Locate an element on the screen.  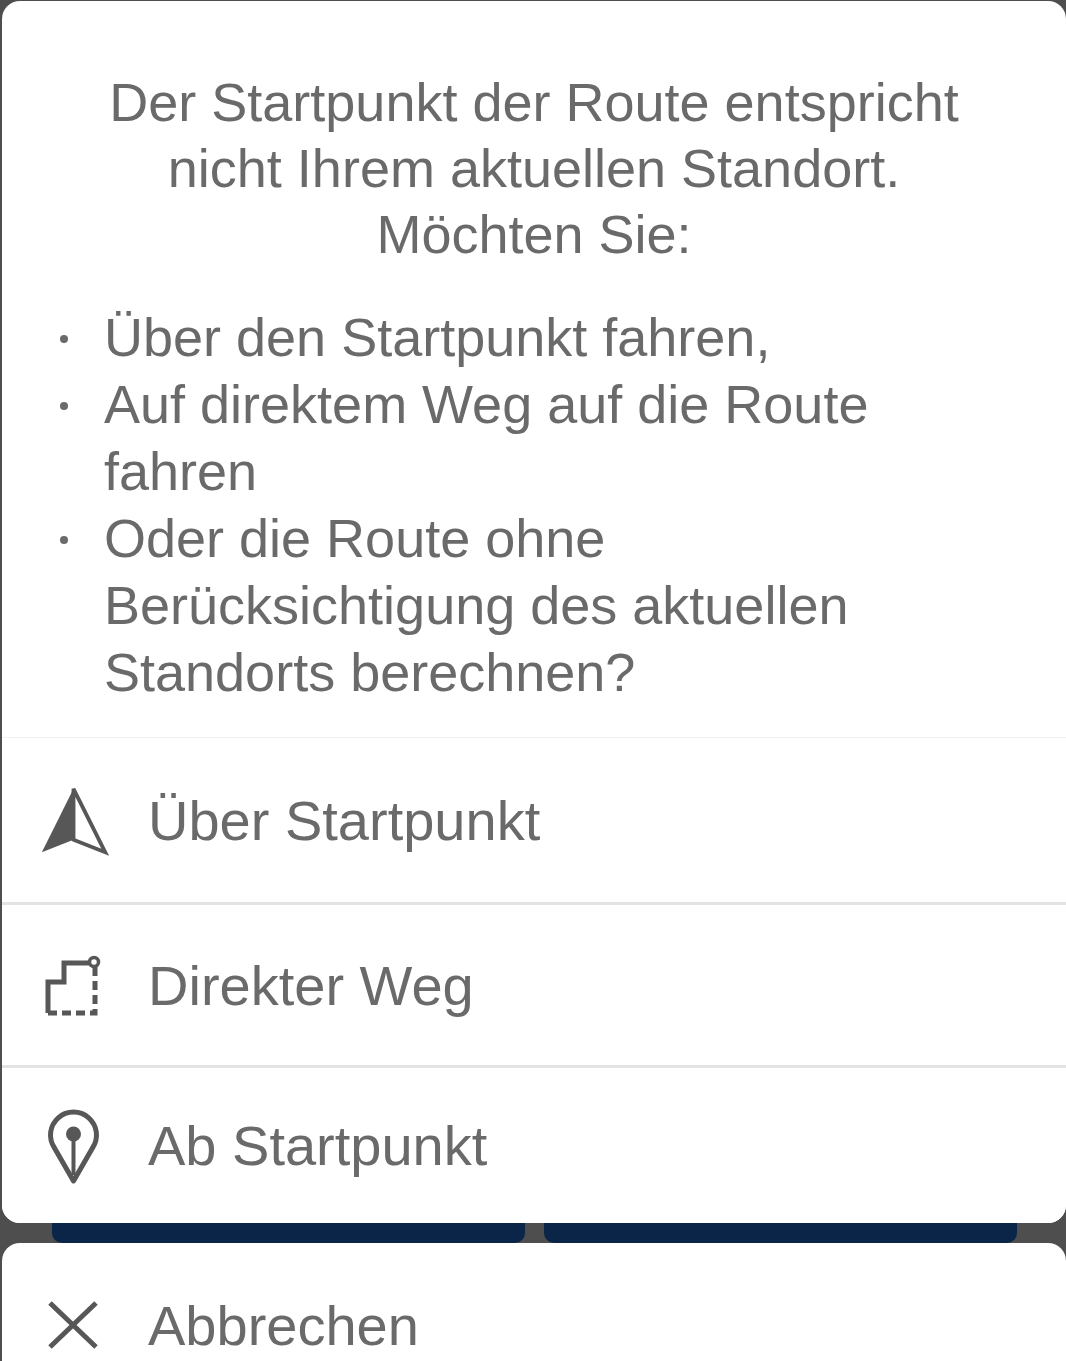
bullet-text: Über den Startpunkt fahren, is located at coordinates (438, 337).